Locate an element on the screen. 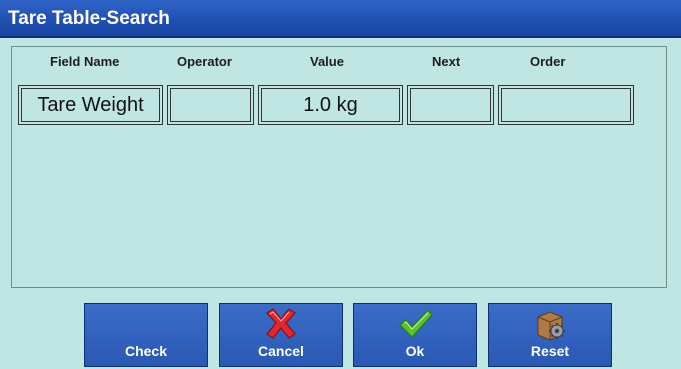 The image size is (681, 369). value-value: 1.0 kg is located at coordinates (330, 104).